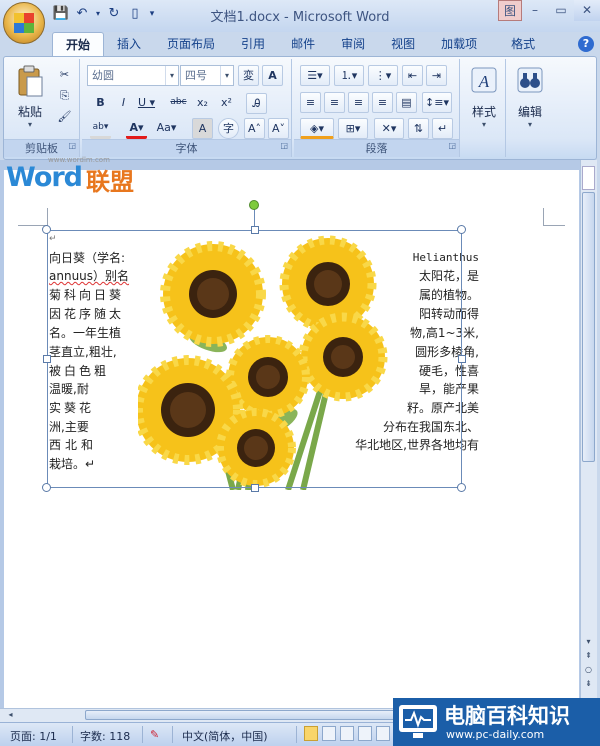 The width and height of the screenshot is (600, 746). Describe the element at coordinates (105, 736) in the screenshot. I see `status-word-count: 字数: 118` at that location.